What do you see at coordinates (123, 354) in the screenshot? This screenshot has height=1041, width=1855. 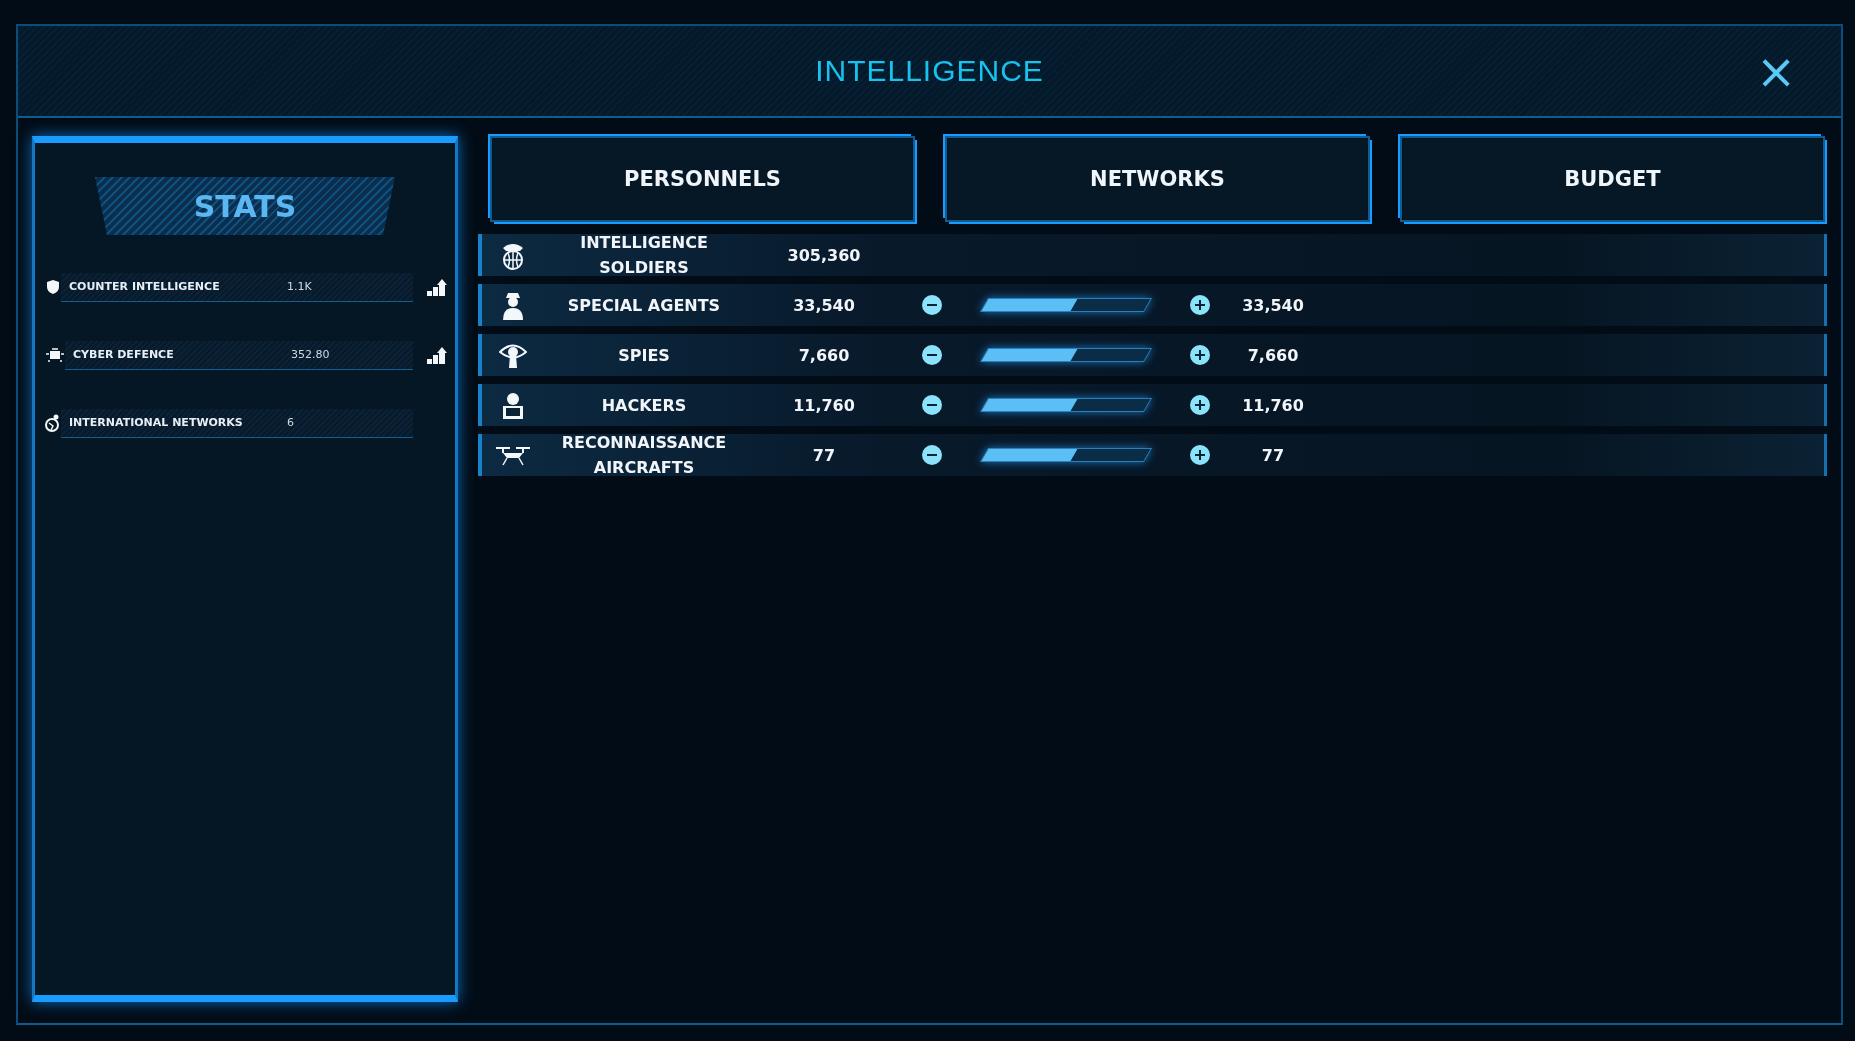 I see `stat-label: CYBER DEFENCE` at bounding box center [123, 354].